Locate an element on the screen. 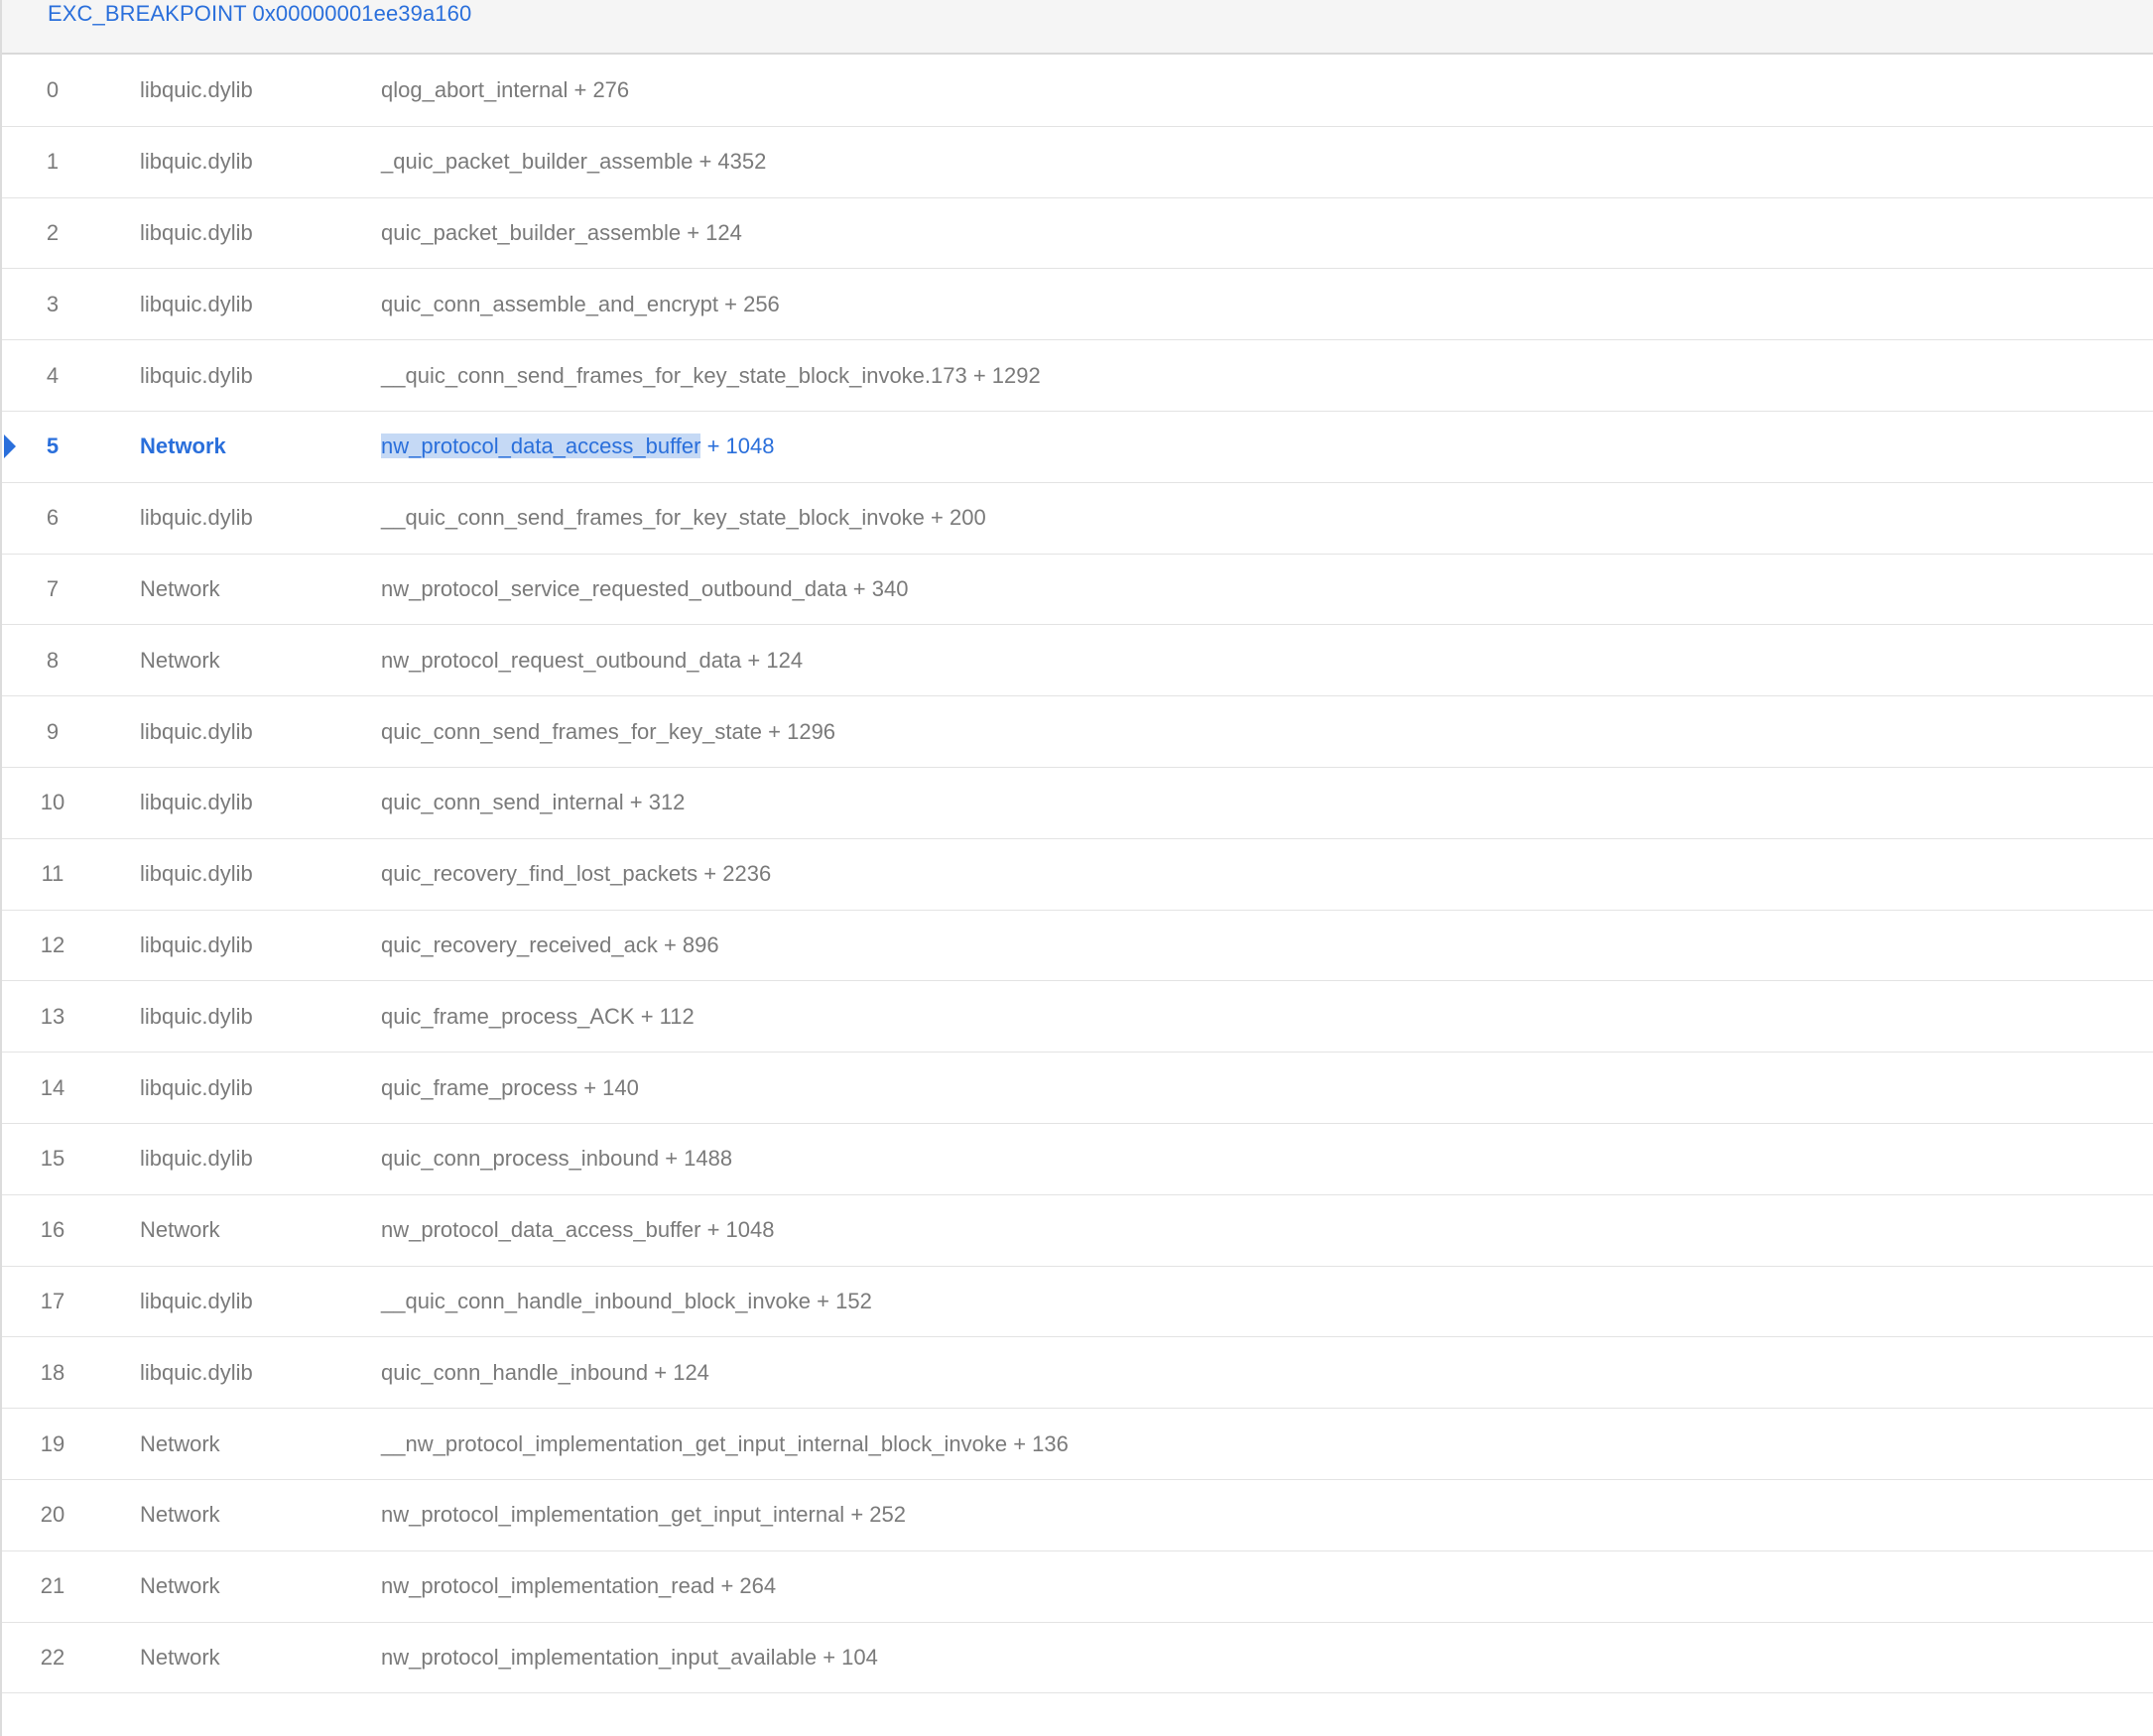 The height and width of the screenshot is (1736, 2153). frame-index: 14 is located at coordinates (52, 1087).